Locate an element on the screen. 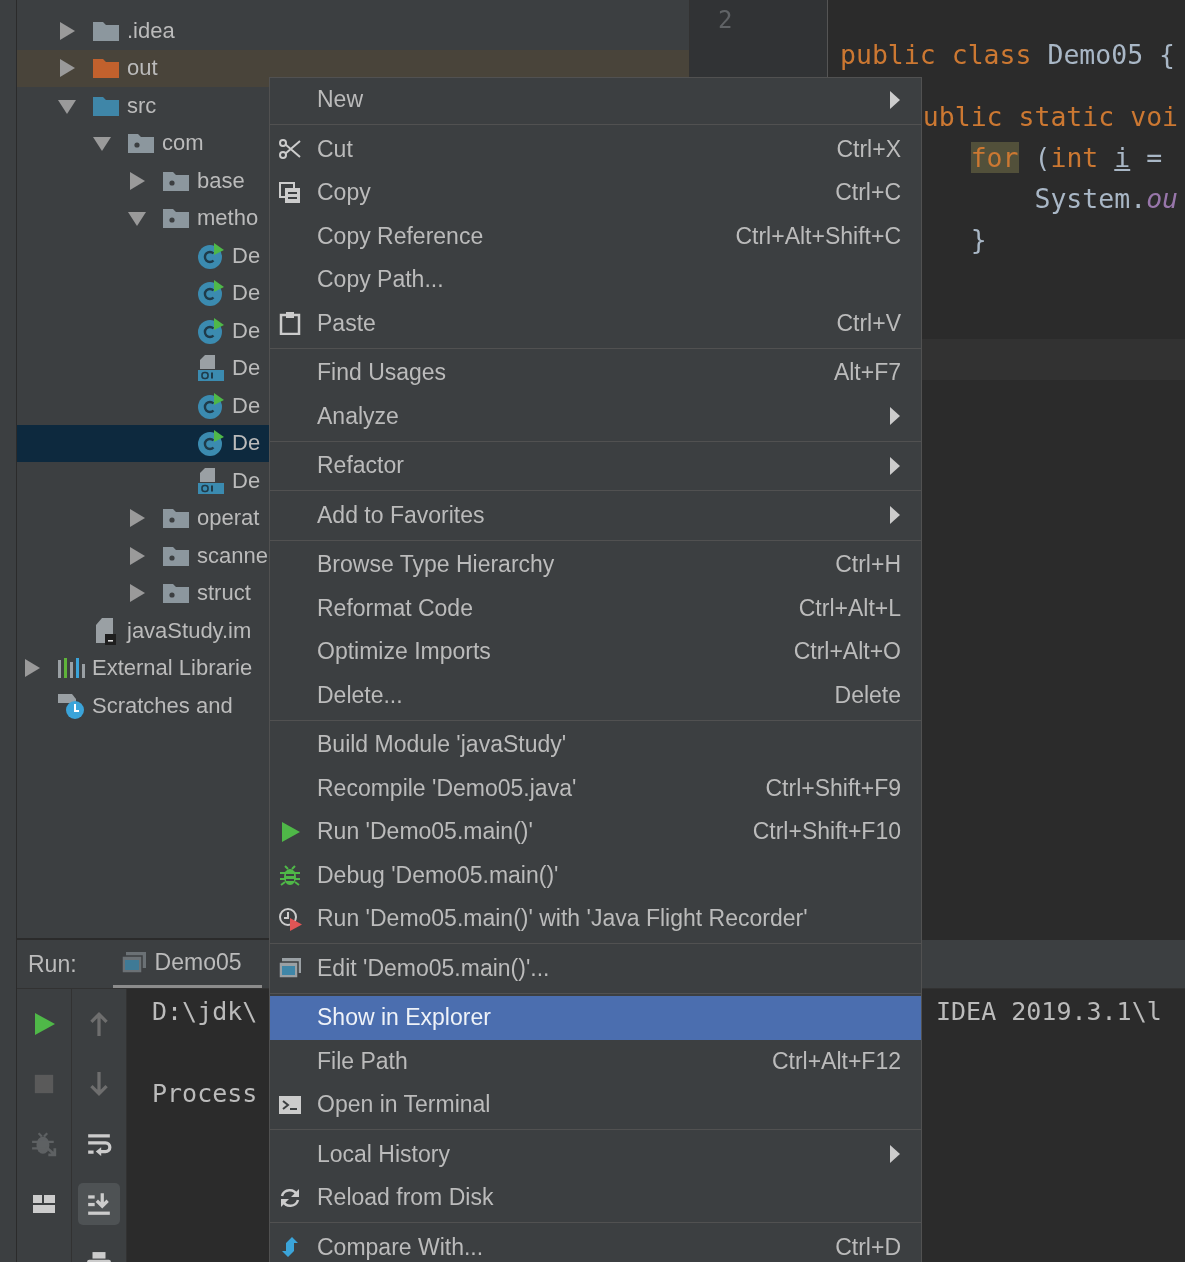 This screenshot has width=1185, height=1262. code-line: ublic static voi is located at coordinates (1050, 117).